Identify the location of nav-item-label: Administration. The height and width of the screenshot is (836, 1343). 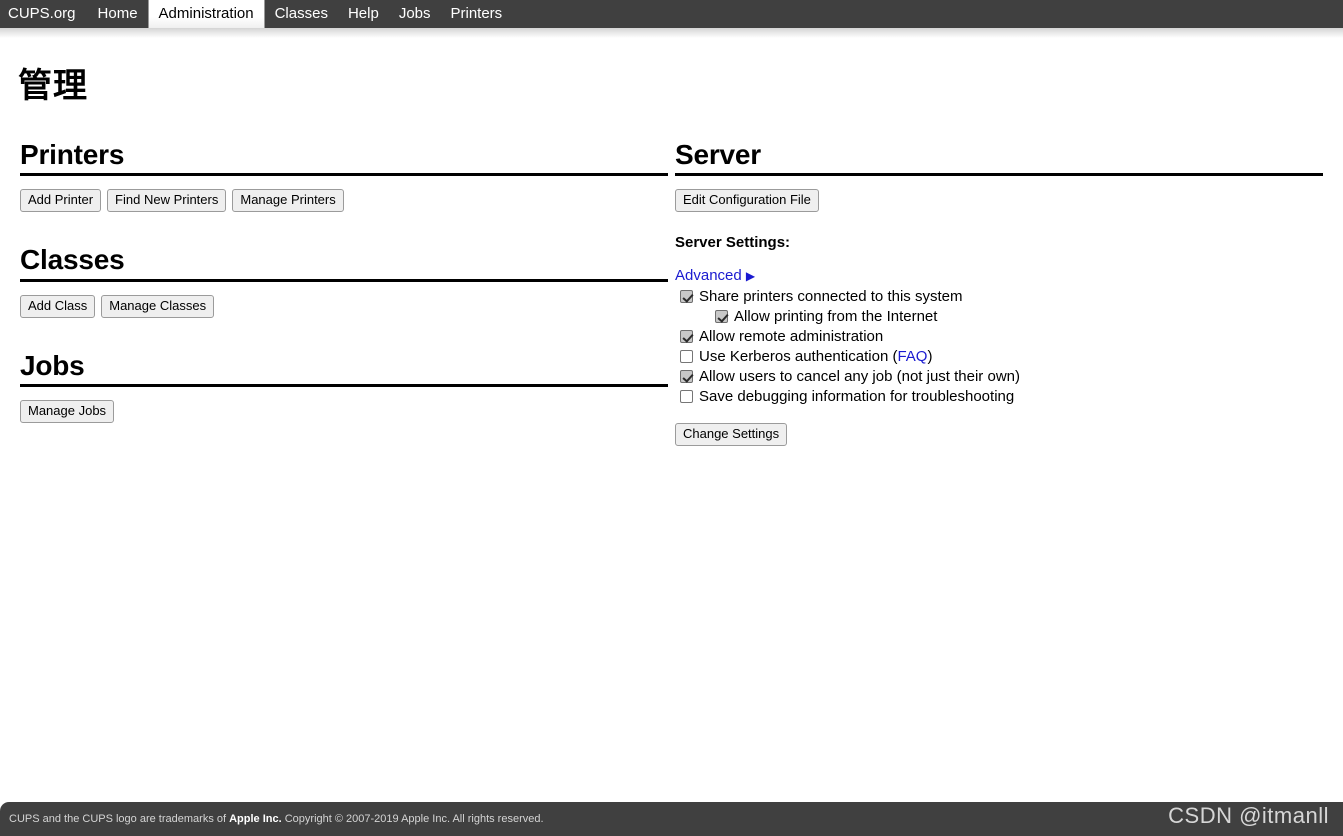
(206, 13).